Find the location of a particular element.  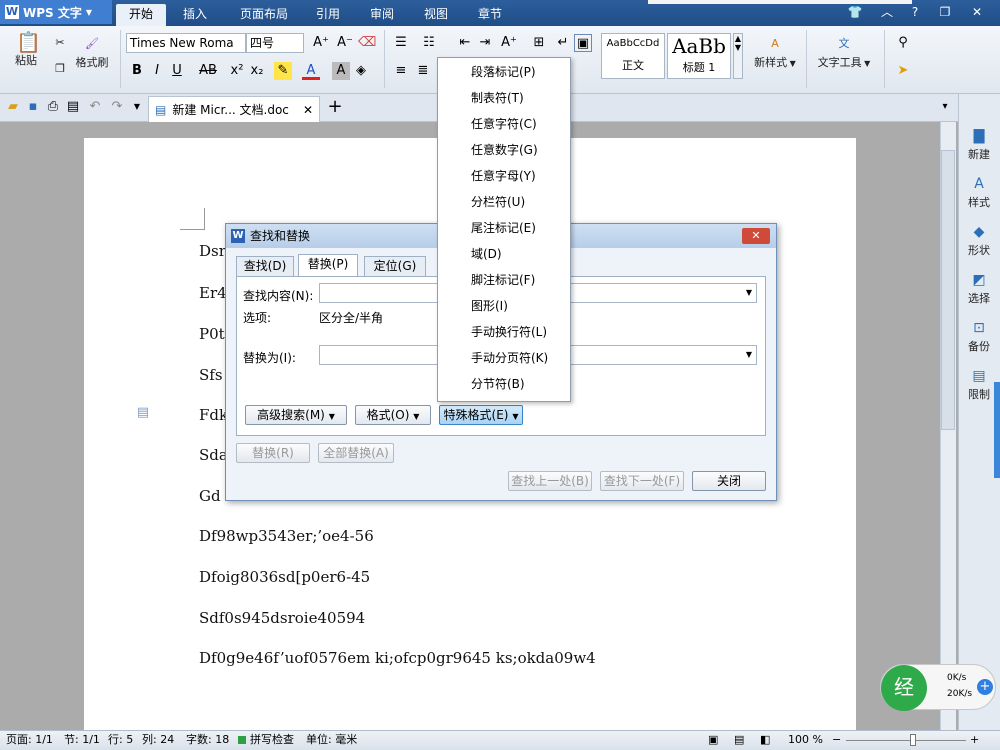

style-heading1-button: AaBb 标题 1 is located at coordinates (699, 56).